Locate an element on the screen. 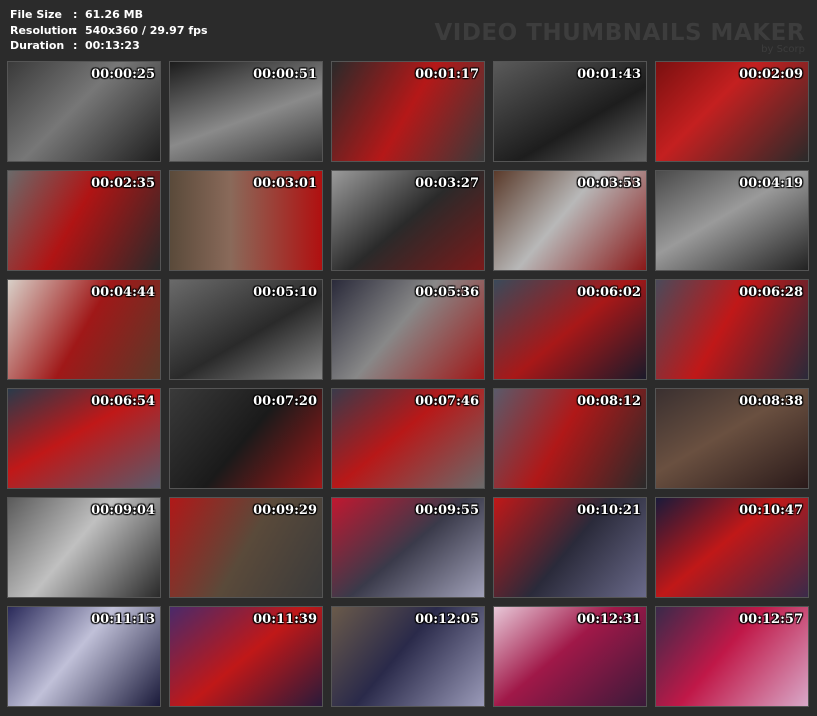 This screenshot has height=716, width=817. thumbnail-timestamp: 00:09:04 is located at coordinates (123, 510).